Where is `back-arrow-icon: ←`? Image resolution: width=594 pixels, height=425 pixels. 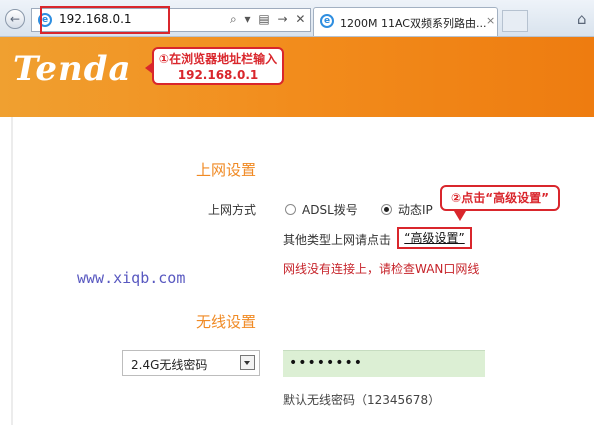
back-arrow-icon: ← is located at coordinates (15, 19).